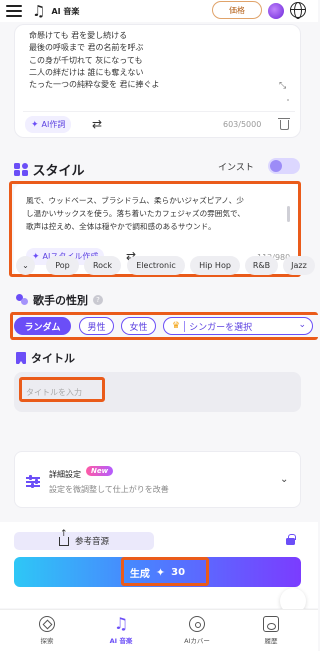 The height and width of the screenshot is (651, 320). Describe the element at coordinates (86, 60) in the screenshot. I see `lyrics-line: この身が千切れて 灰になっても` at that location.